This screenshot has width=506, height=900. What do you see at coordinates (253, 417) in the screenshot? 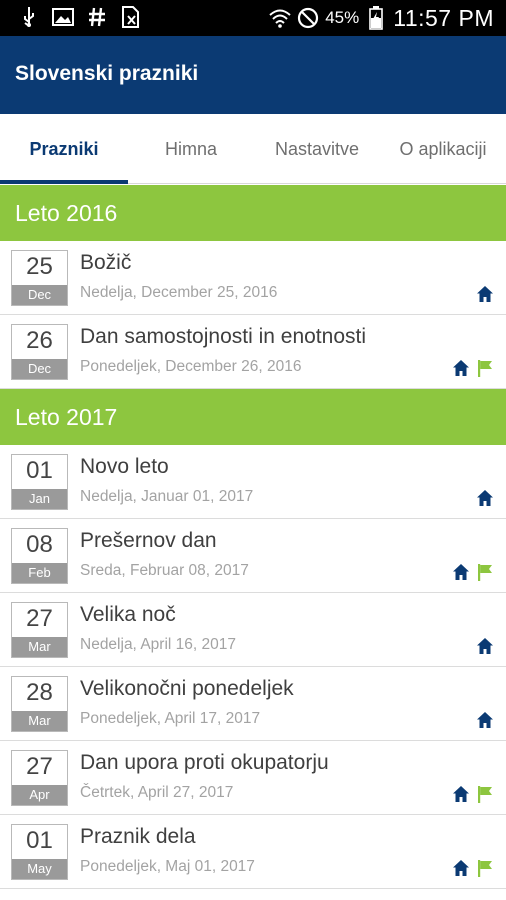
I see `year-header: Leto 2017` at bounding box center [253, 417].